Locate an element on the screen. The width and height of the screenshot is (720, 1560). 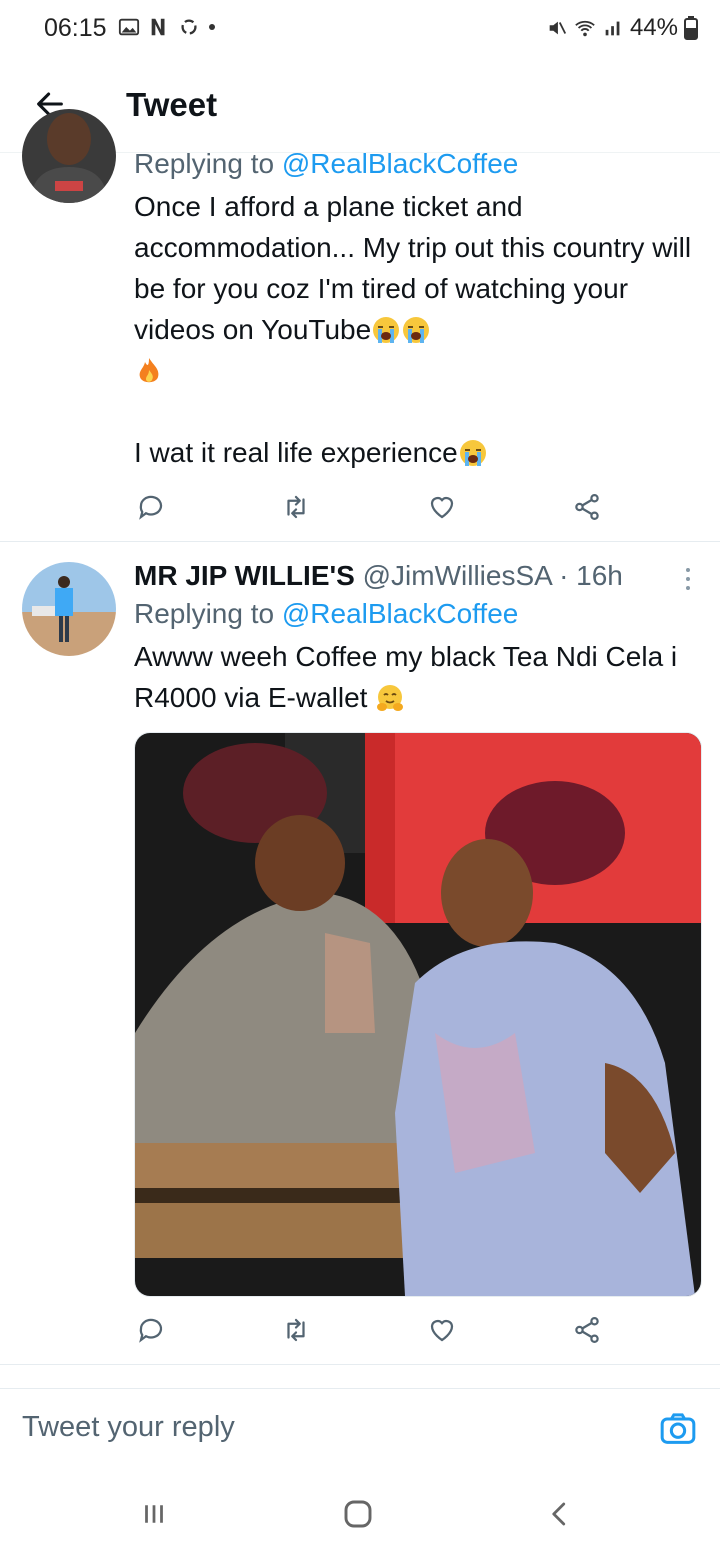
status-bar: 06:15 44% is located at coordinates (360, 30).